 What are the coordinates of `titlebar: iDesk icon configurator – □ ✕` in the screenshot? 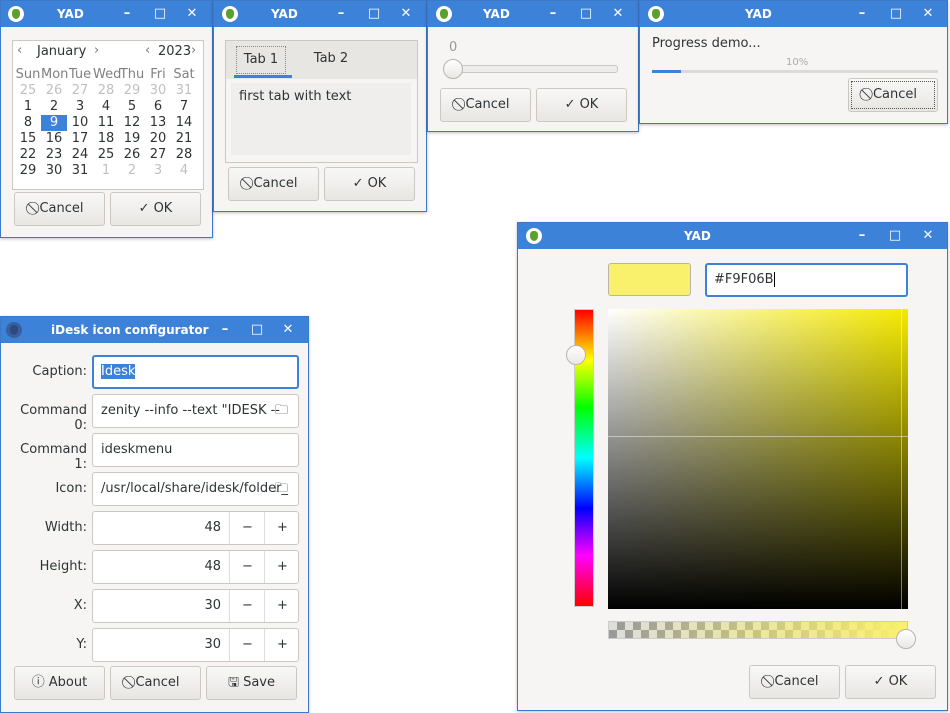 It's located at (154, 330).